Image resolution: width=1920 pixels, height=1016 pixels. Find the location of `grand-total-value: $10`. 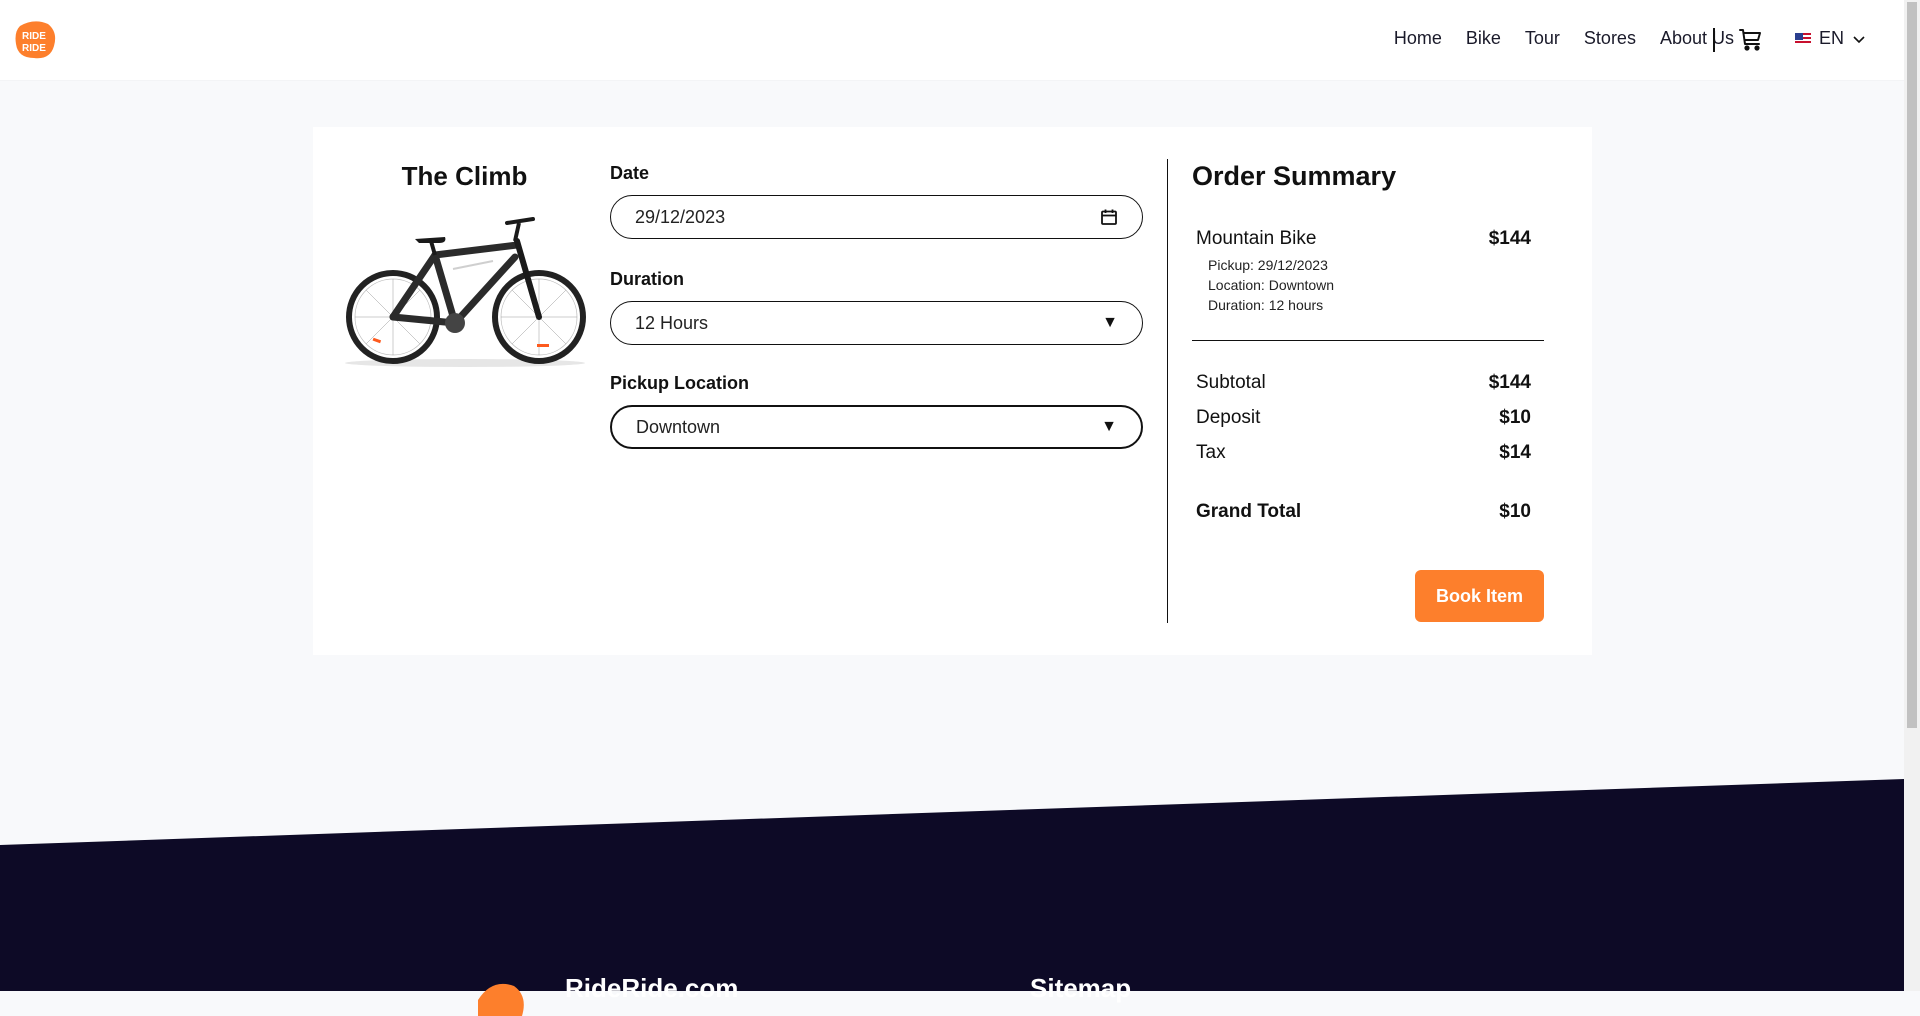

grand-total-value: $10 is located at coordinates (1515, 511).